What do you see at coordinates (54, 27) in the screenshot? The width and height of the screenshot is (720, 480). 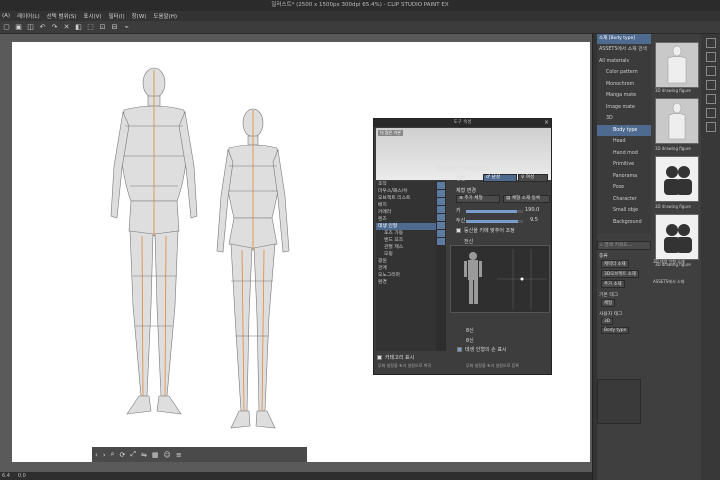 I see `redo-icon: ↷` at bounding box center [54, 27].